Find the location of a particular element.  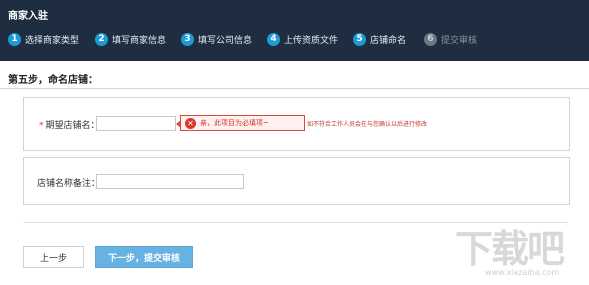

step-number-3: 3 is located at coordinates (187, 39).